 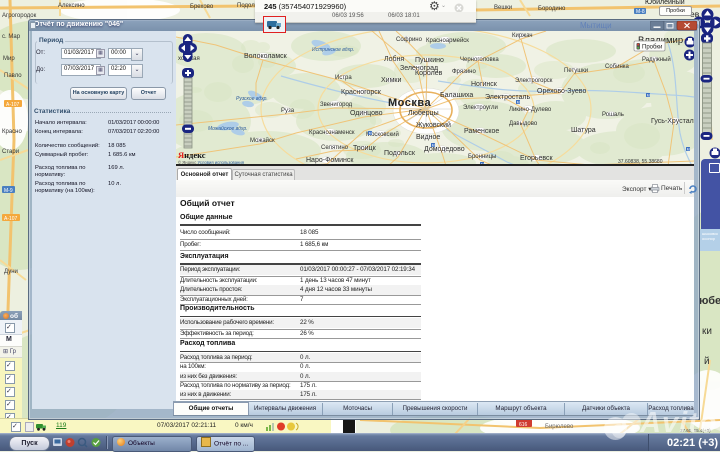 I want to click on svg-text: с. Мар, so click(x=11, y=37).